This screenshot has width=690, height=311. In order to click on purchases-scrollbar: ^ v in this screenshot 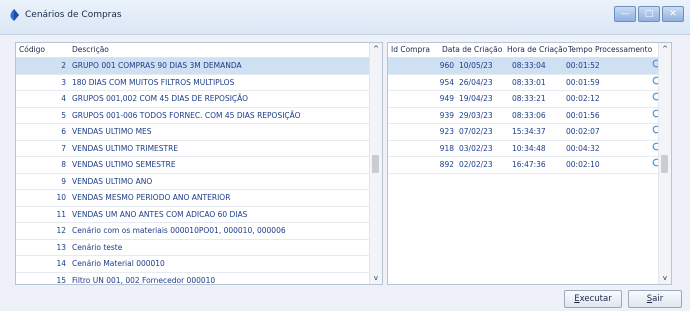, I will do `click(664, 163)`.